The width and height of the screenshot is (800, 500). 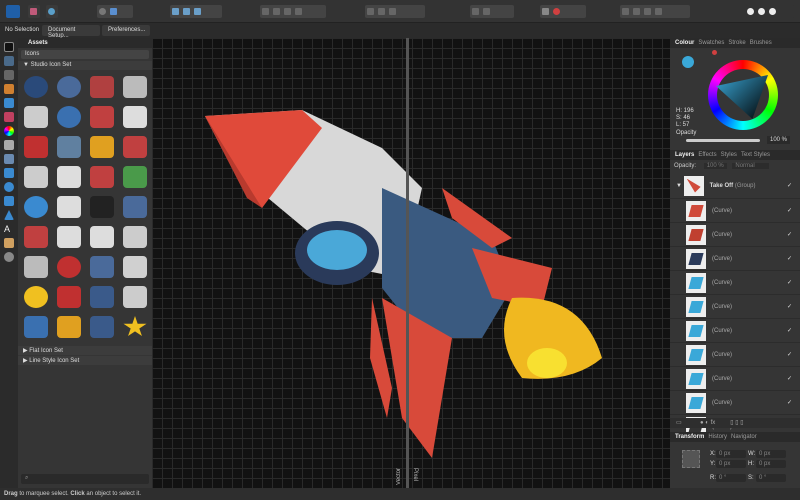 I want to click on tab-styles: Styles, so click(x=729, y=155).